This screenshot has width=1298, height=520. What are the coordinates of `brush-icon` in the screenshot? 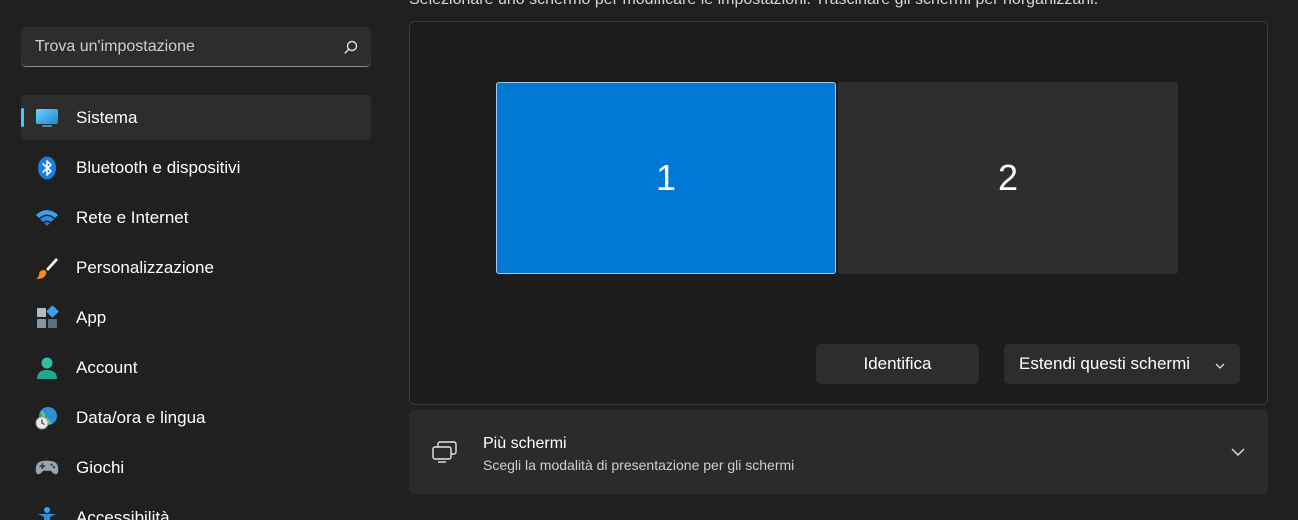 It's located at (47, 268).